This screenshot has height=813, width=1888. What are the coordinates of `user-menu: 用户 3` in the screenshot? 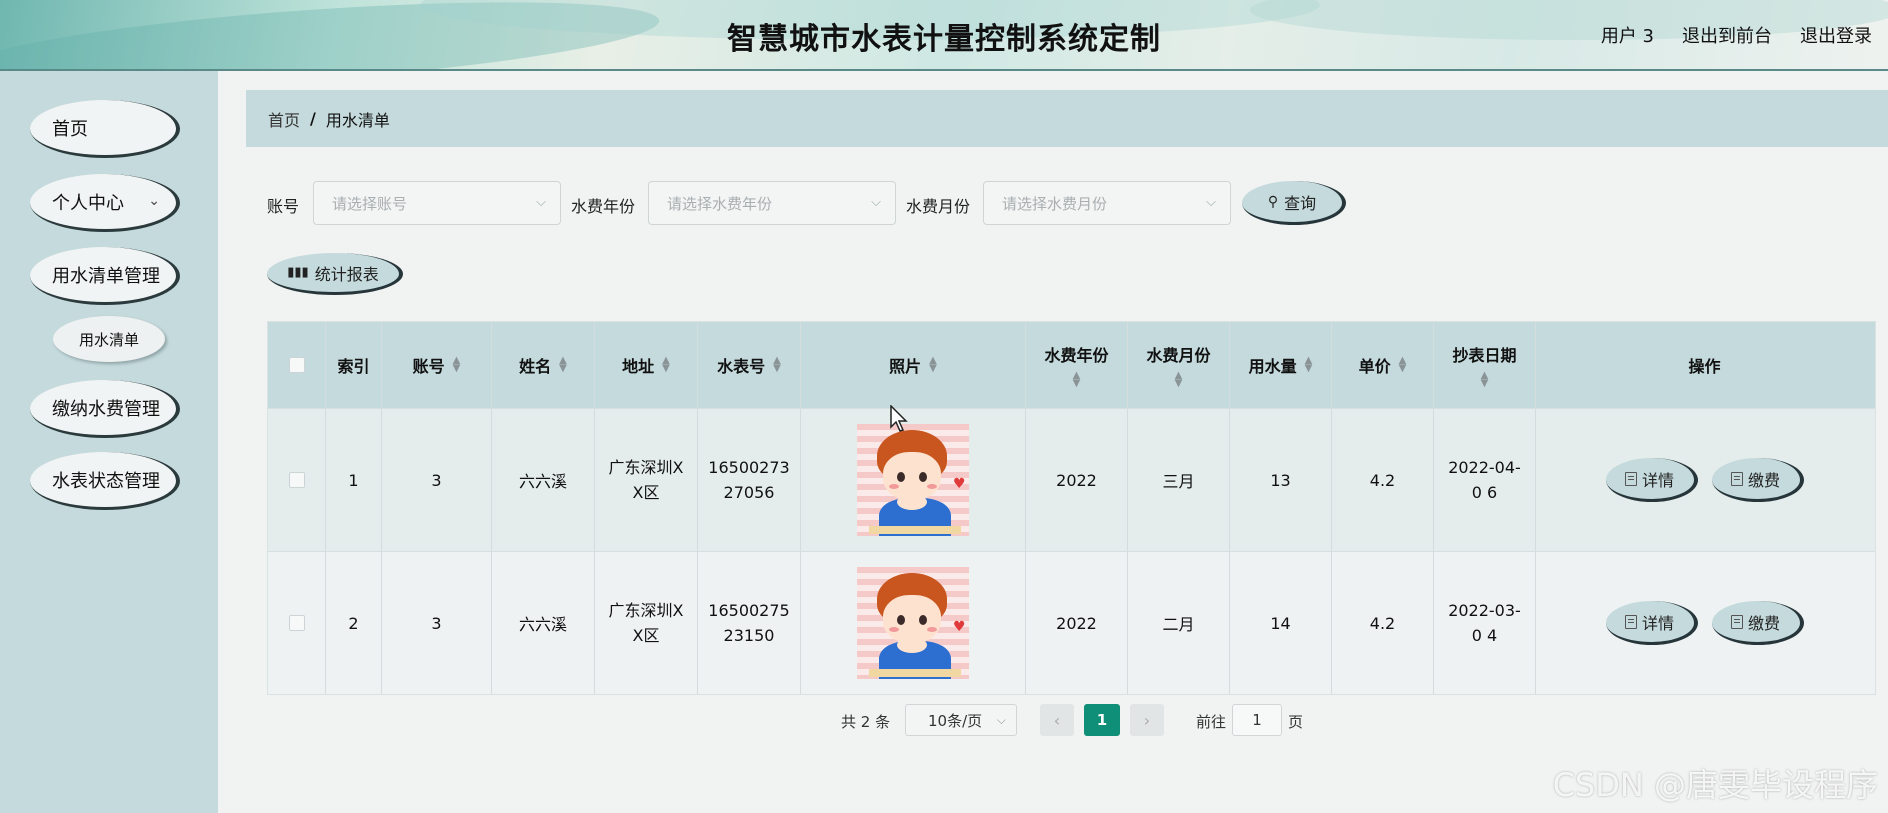 It's located at (1627, 35).